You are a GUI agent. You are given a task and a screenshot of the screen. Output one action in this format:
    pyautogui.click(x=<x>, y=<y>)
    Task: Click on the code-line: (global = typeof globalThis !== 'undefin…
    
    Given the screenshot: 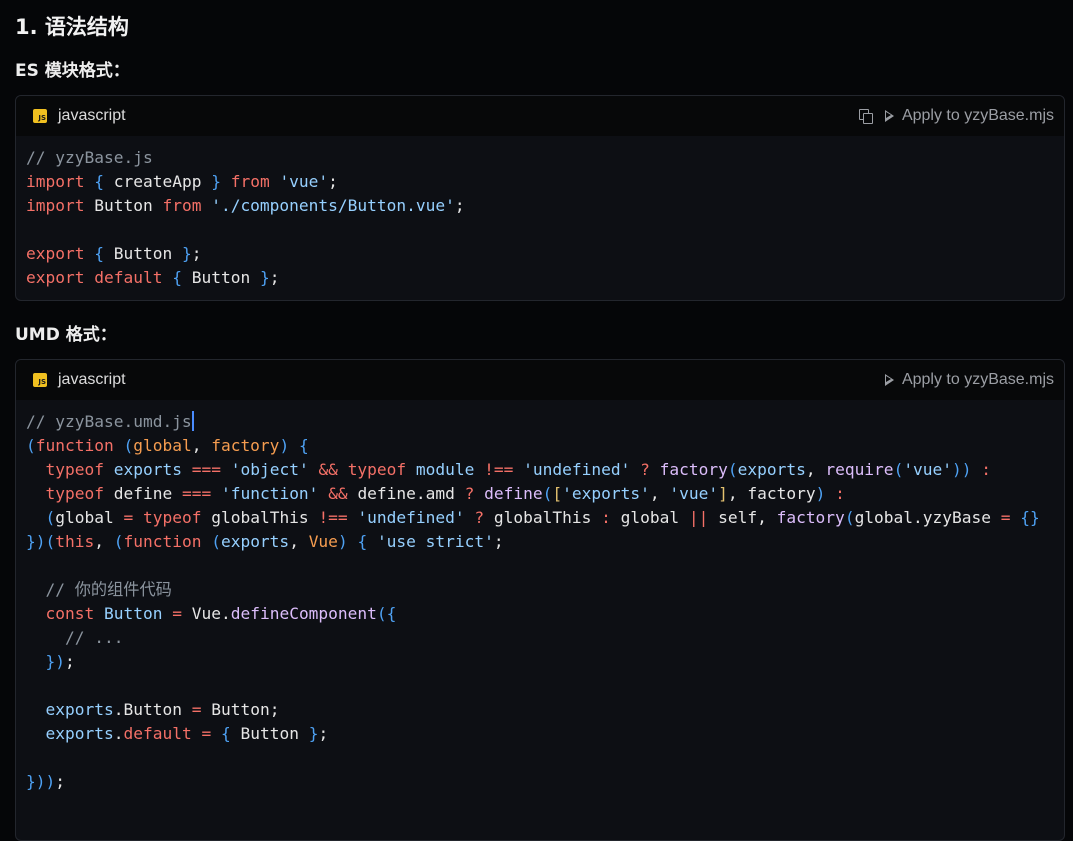 What is the action you would take?
    pyautogui.click(x=542, y=517)
    